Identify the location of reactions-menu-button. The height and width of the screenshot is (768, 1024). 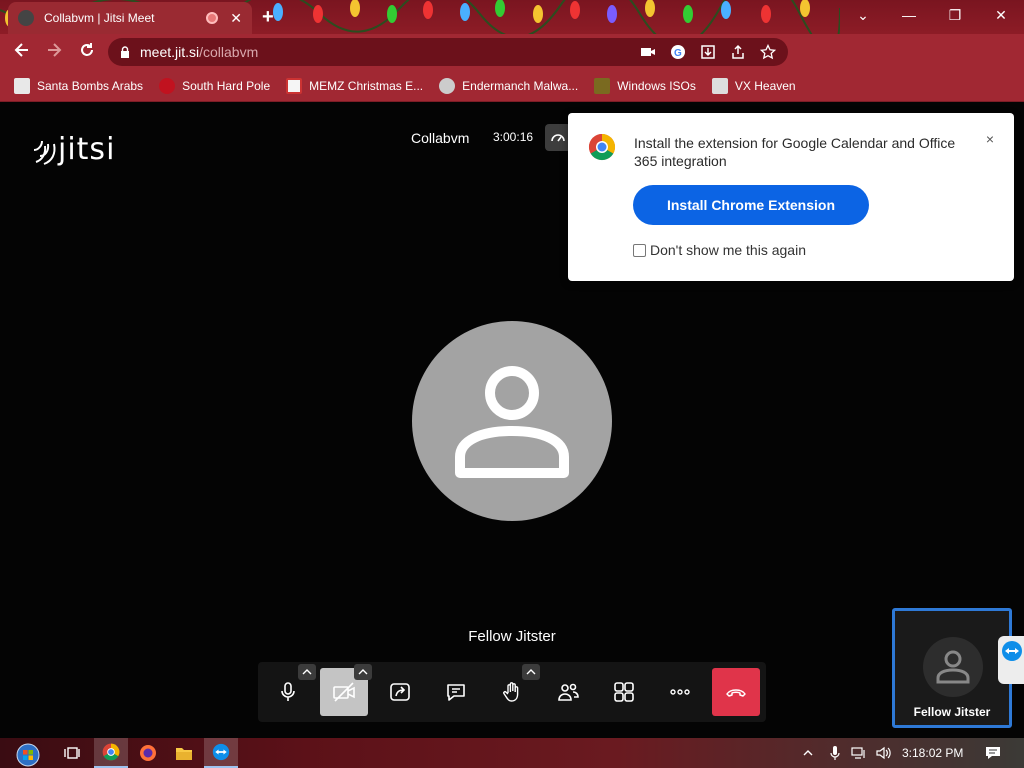
(531, 672).